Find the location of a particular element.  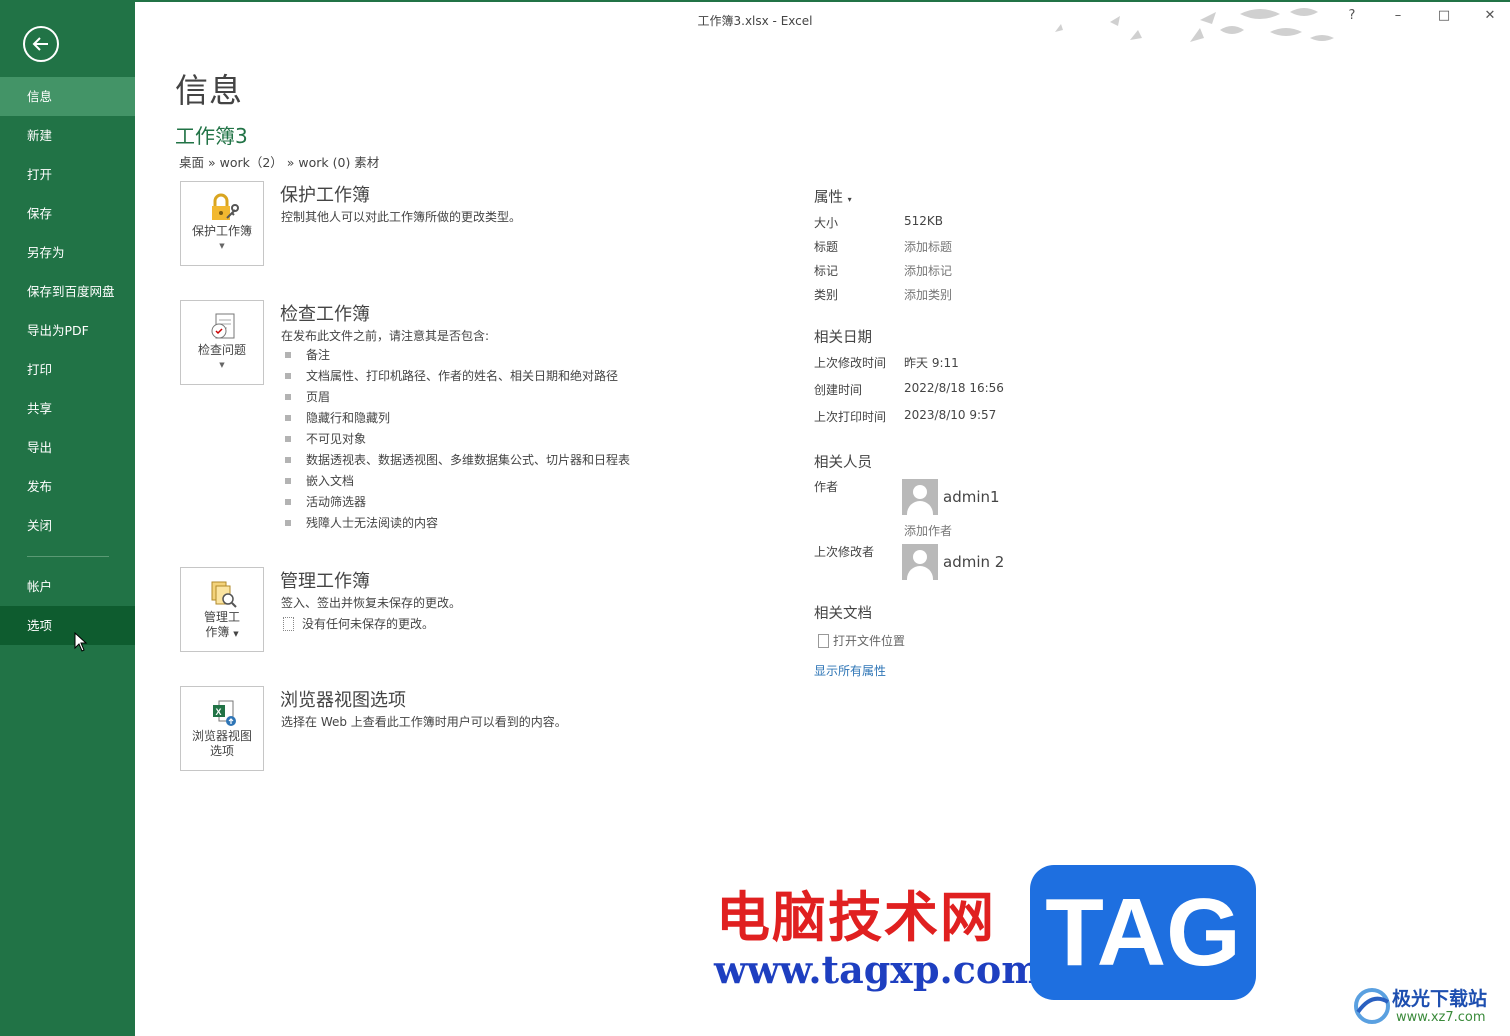

watermark-site-name: 电脑技术网 is located at coordinates (856, 917).